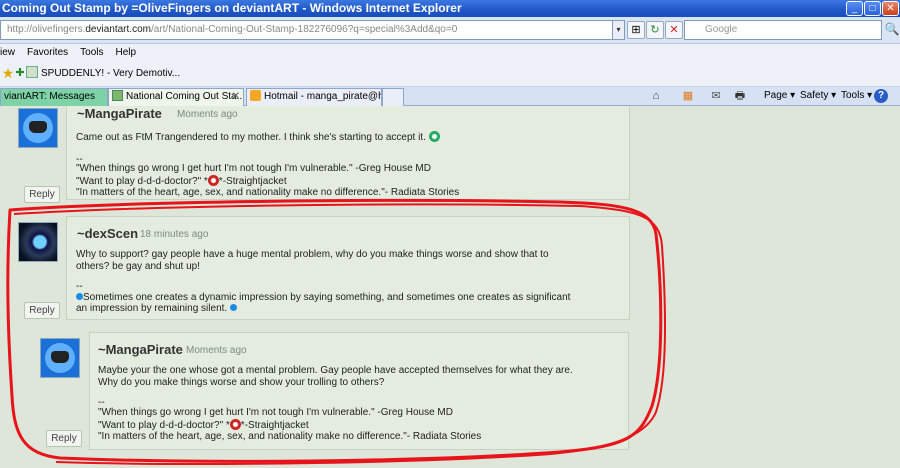  I want to click on address-prefix: http://olivefingers., so click(46, 29).